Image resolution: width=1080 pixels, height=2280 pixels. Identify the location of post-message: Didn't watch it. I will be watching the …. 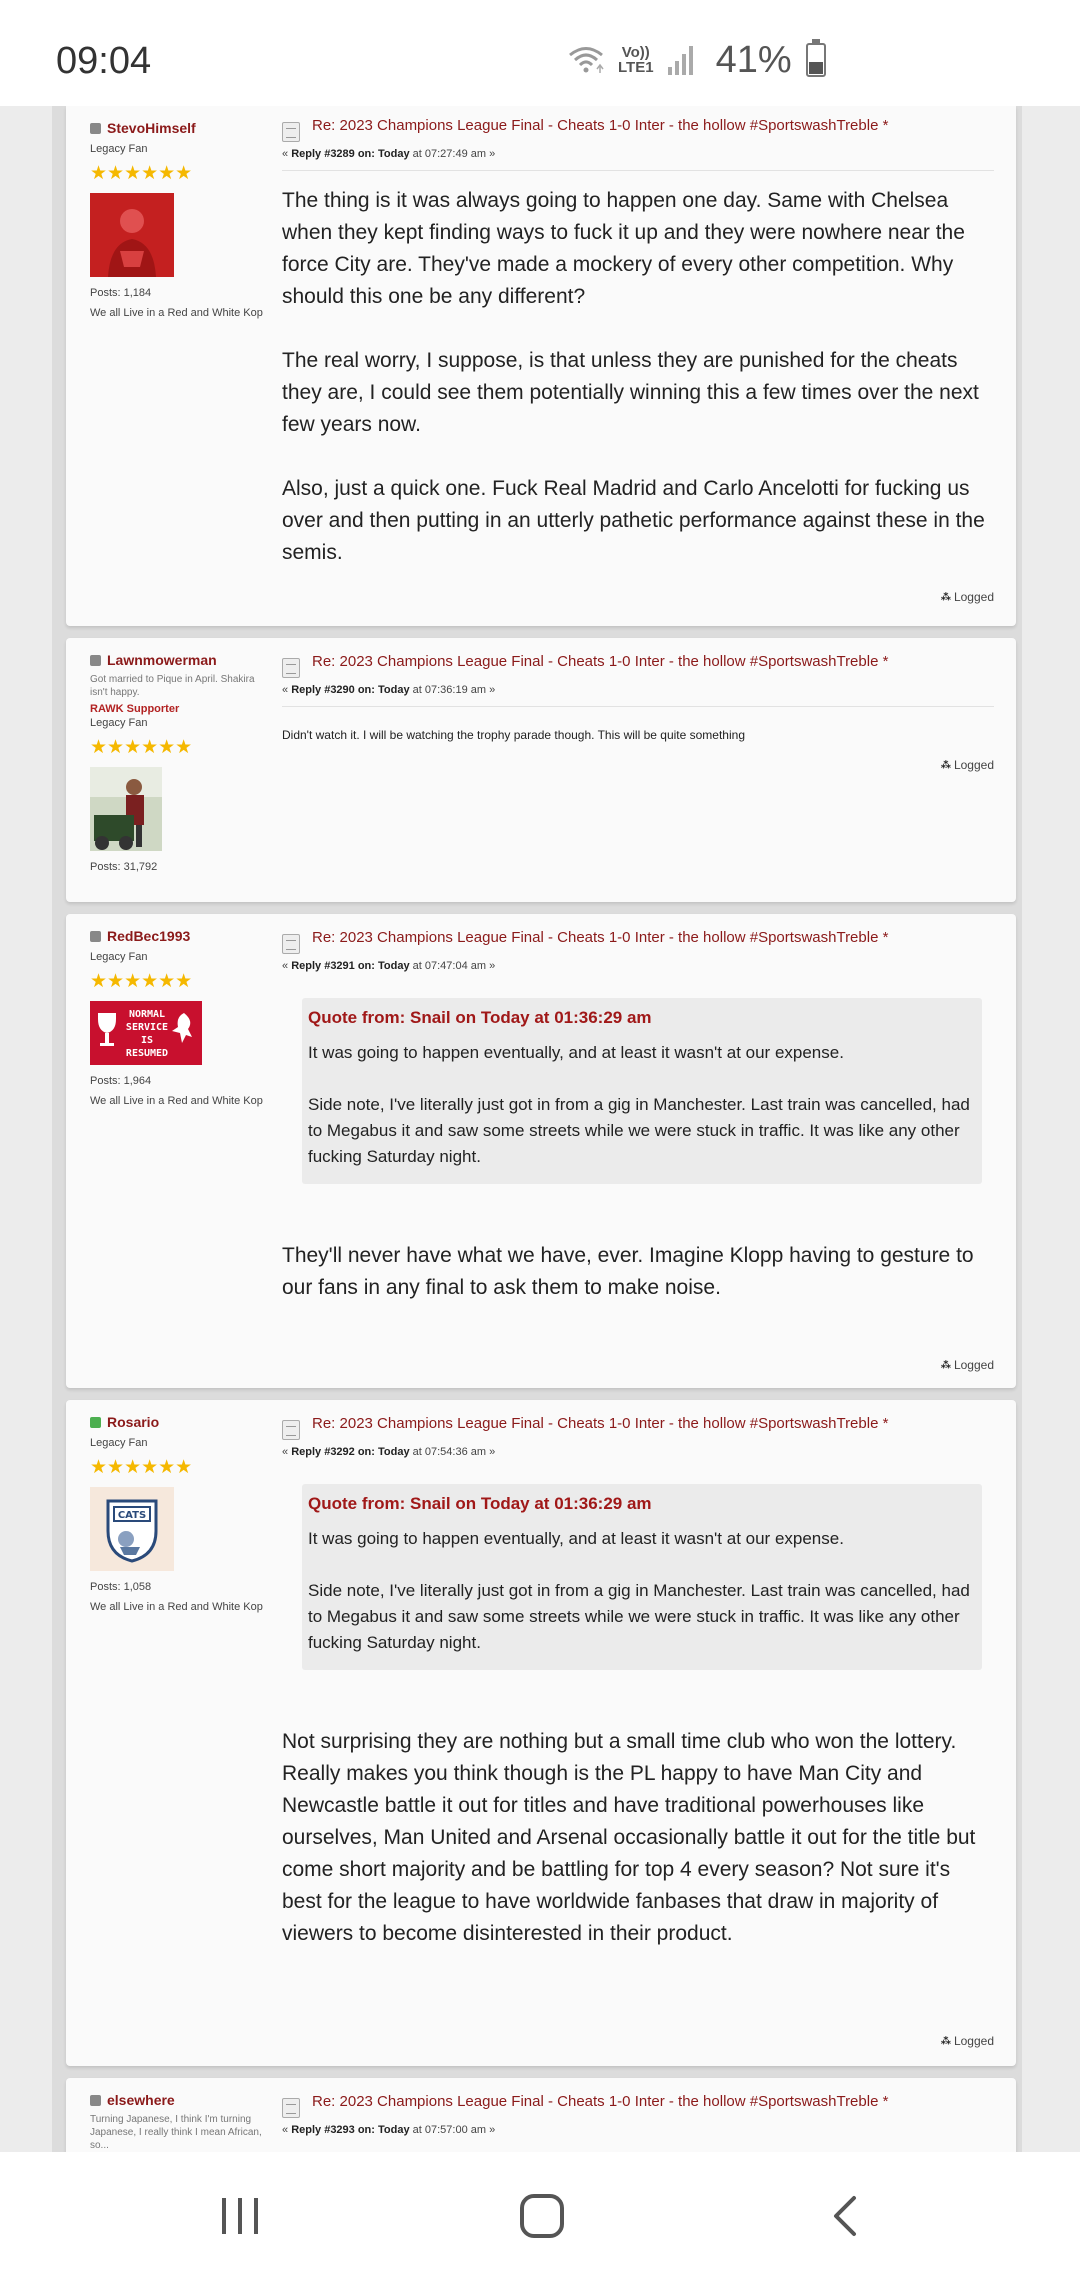
(513, 735).